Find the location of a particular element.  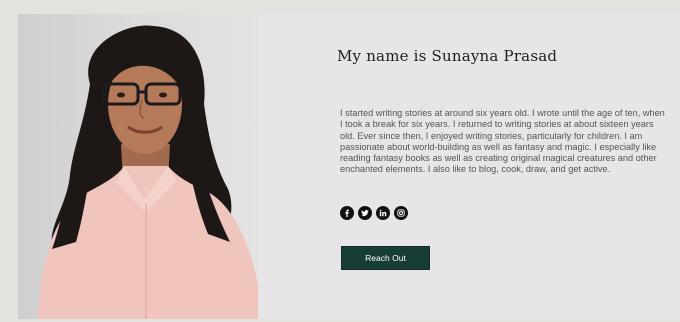

social-links is located at coordinates (374, 213).